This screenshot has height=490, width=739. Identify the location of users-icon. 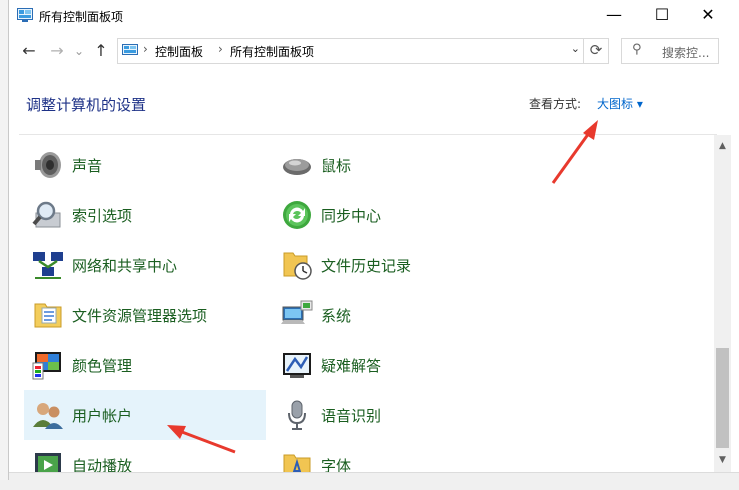
(48, 416).